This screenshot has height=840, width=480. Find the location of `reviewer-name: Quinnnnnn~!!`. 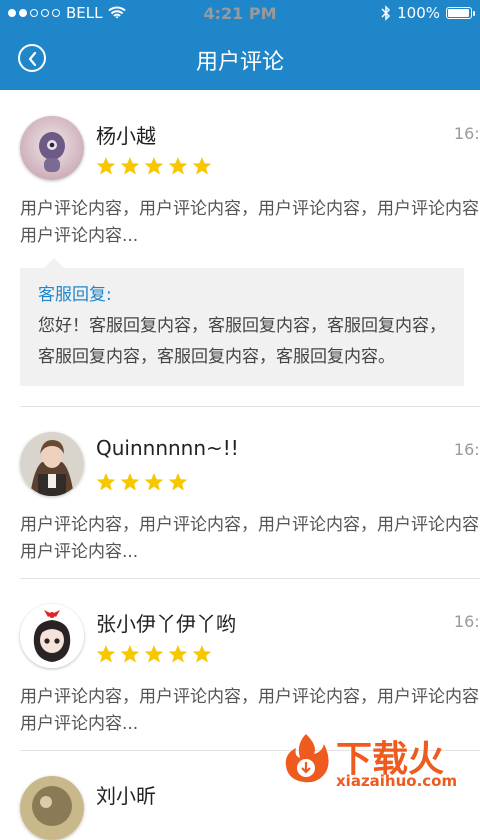

reviewer-name: Quinnnnnn~!! is located at coordinates (167, 448).